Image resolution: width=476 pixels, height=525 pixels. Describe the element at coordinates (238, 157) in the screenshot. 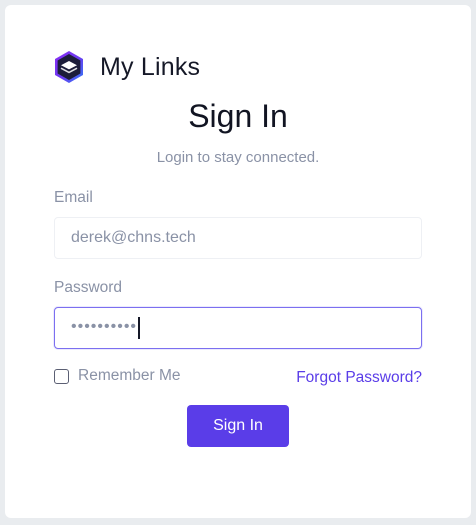

I see `page-subtitle: Login to stay connected.` at that location.